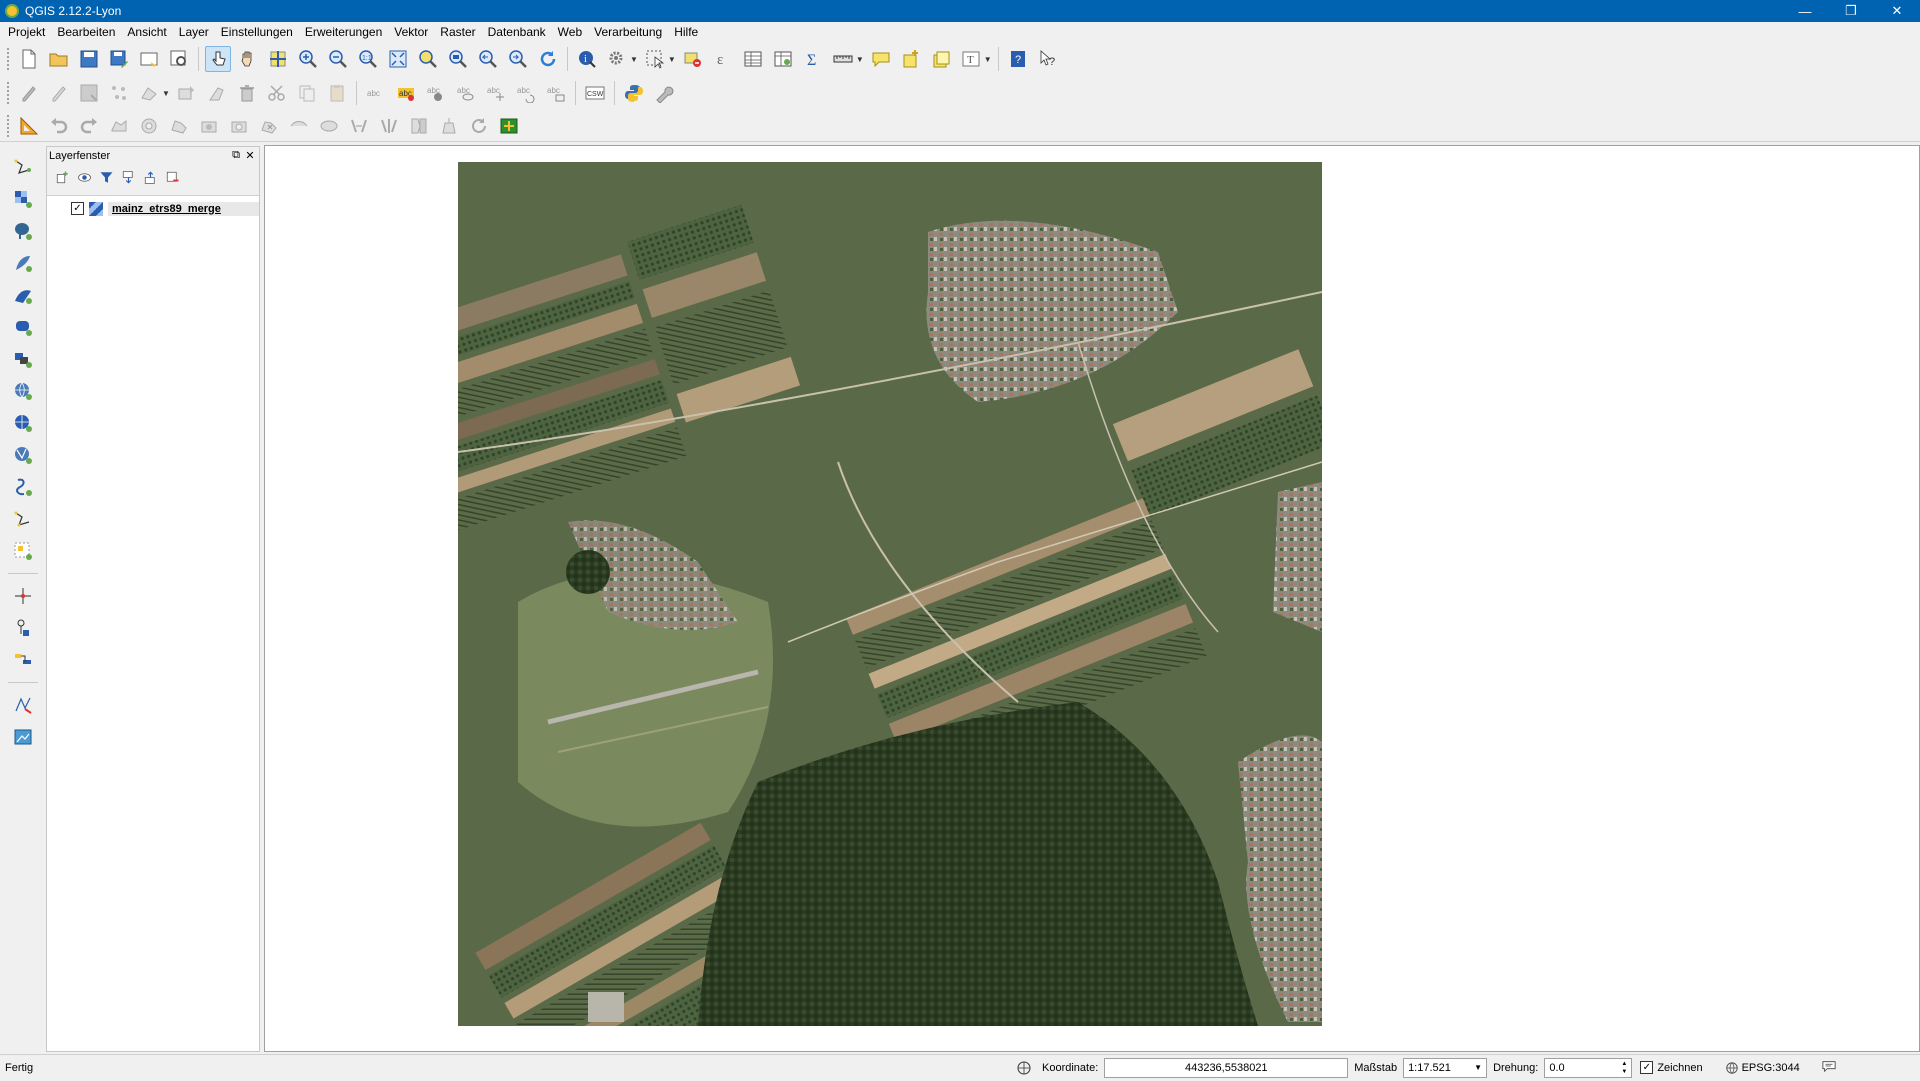  I want to click on menu-layer: Layer, so click(194, 32).